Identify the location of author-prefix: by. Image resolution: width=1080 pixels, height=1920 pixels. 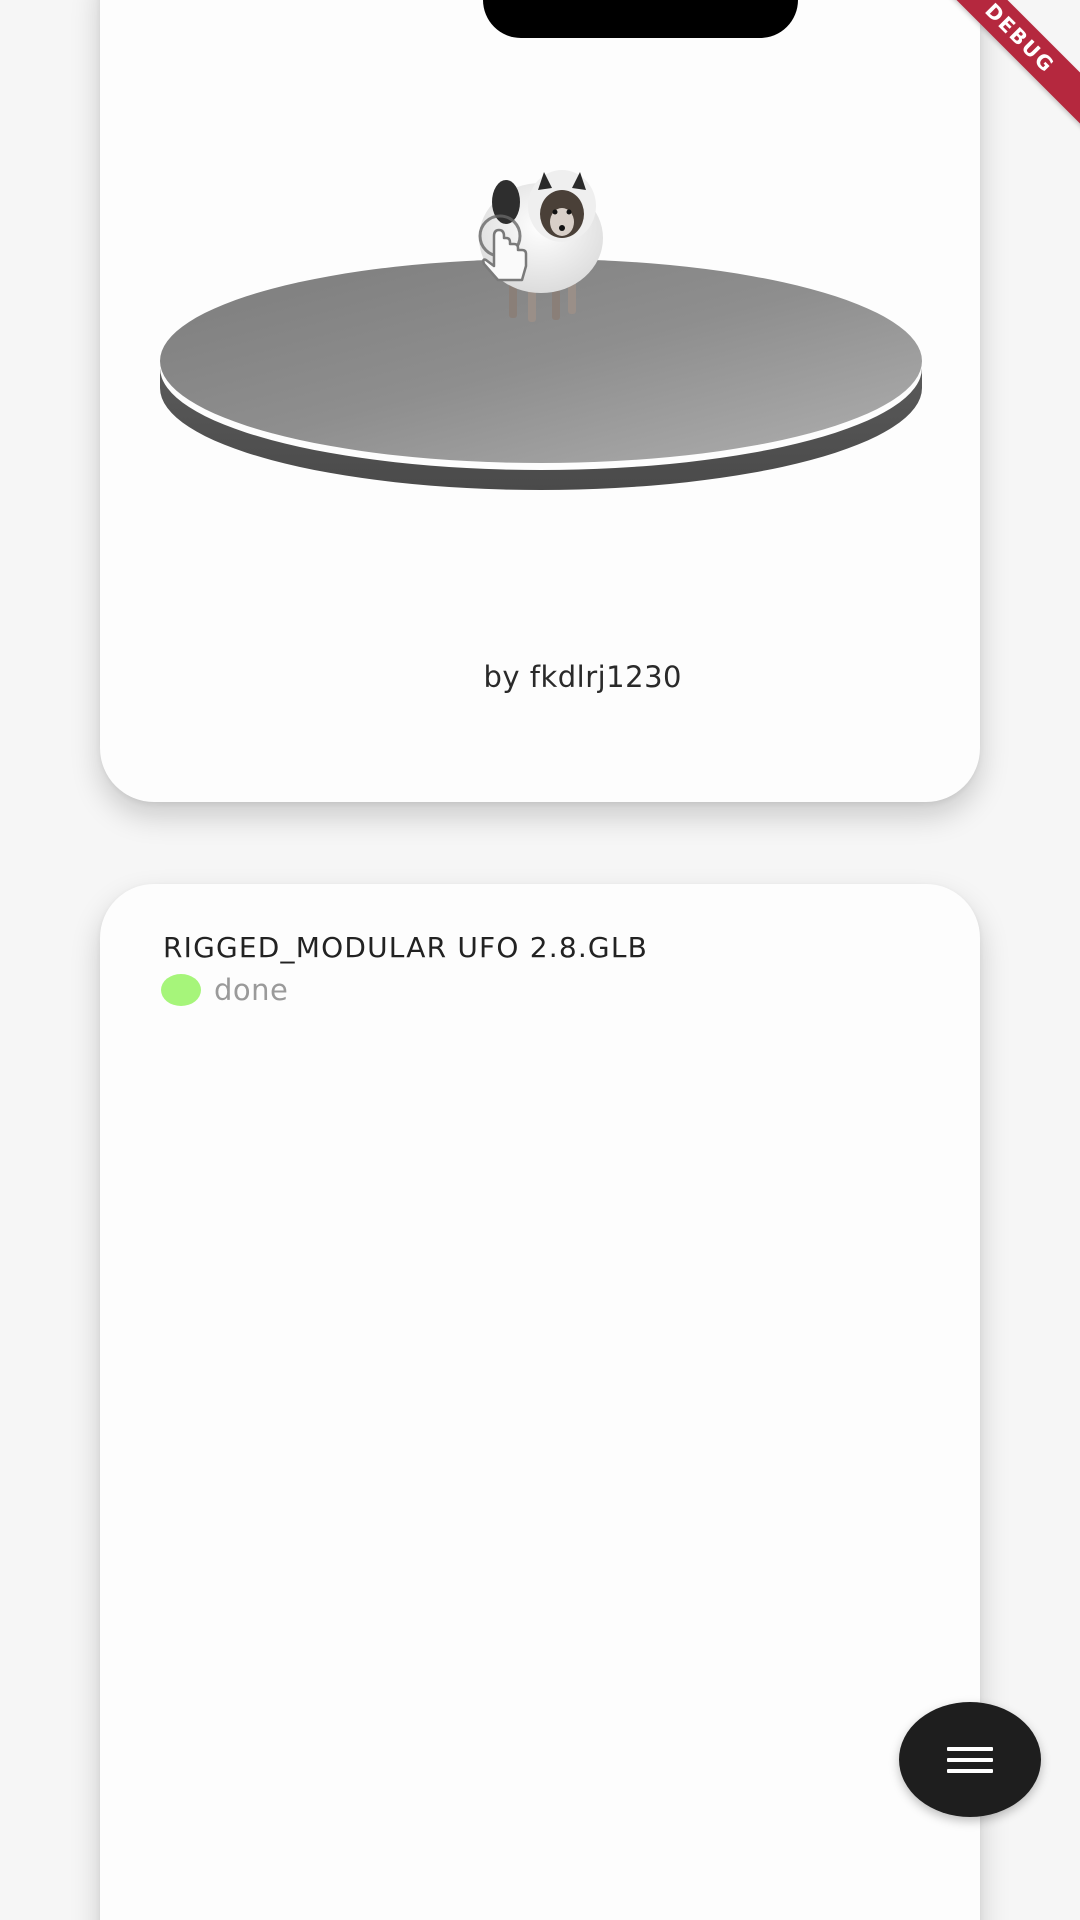
(502, 677).